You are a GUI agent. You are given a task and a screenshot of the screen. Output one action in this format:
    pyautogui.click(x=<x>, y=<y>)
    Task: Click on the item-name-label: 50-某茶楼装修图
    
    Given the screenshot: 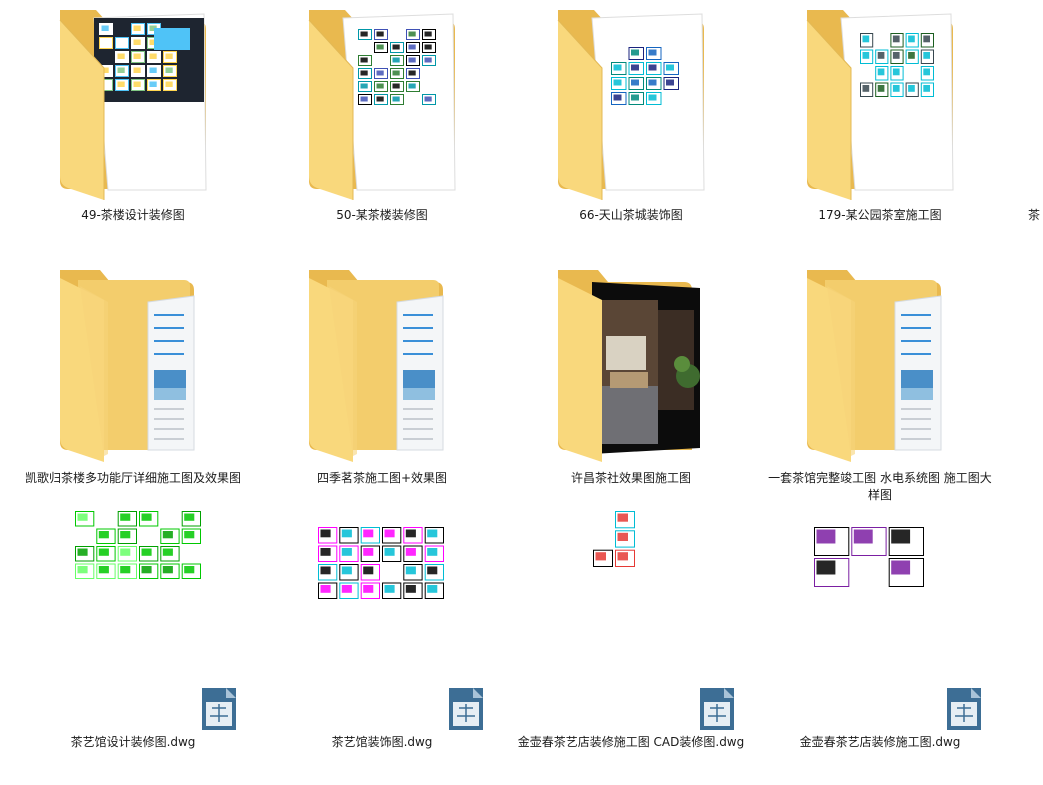 What is the action you would take?
    pyautogui.click(x=382, y=215)
    